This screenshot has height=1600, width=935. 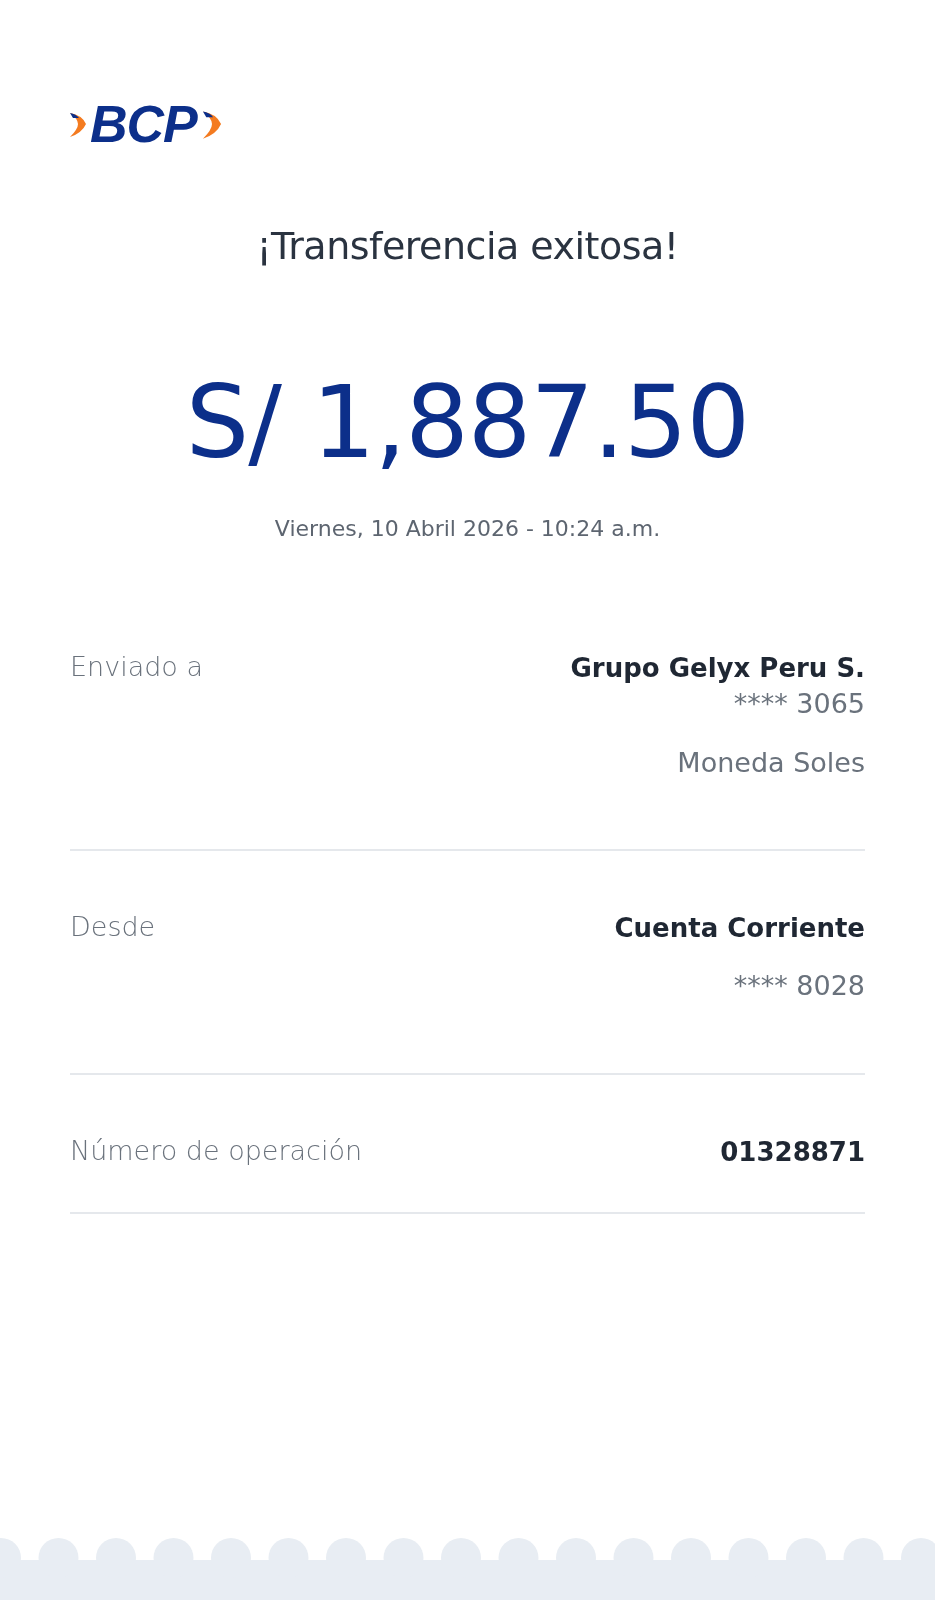 What do you see at coordinates (717, 668) in the screenshot?
I see `detail-value: Grupo Gelyx Peru S.` at bounding box center [717, 668].